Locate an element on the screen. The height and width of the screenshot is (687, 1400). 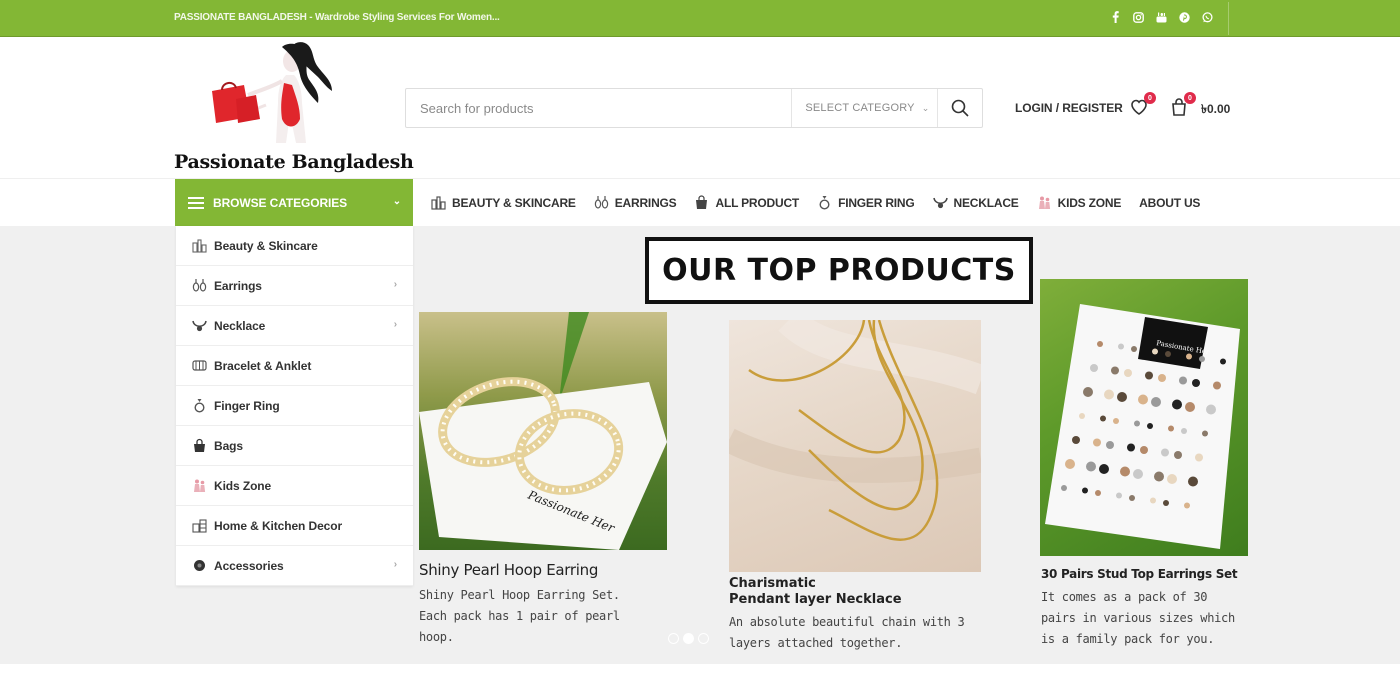
nav-item-earrings: EARRINGS is located at coordinates (635, 202).